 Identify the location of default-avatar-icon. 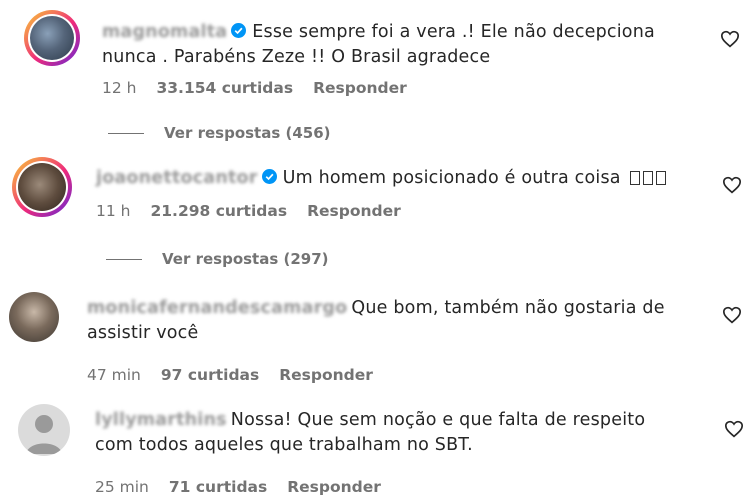
(44, 434).